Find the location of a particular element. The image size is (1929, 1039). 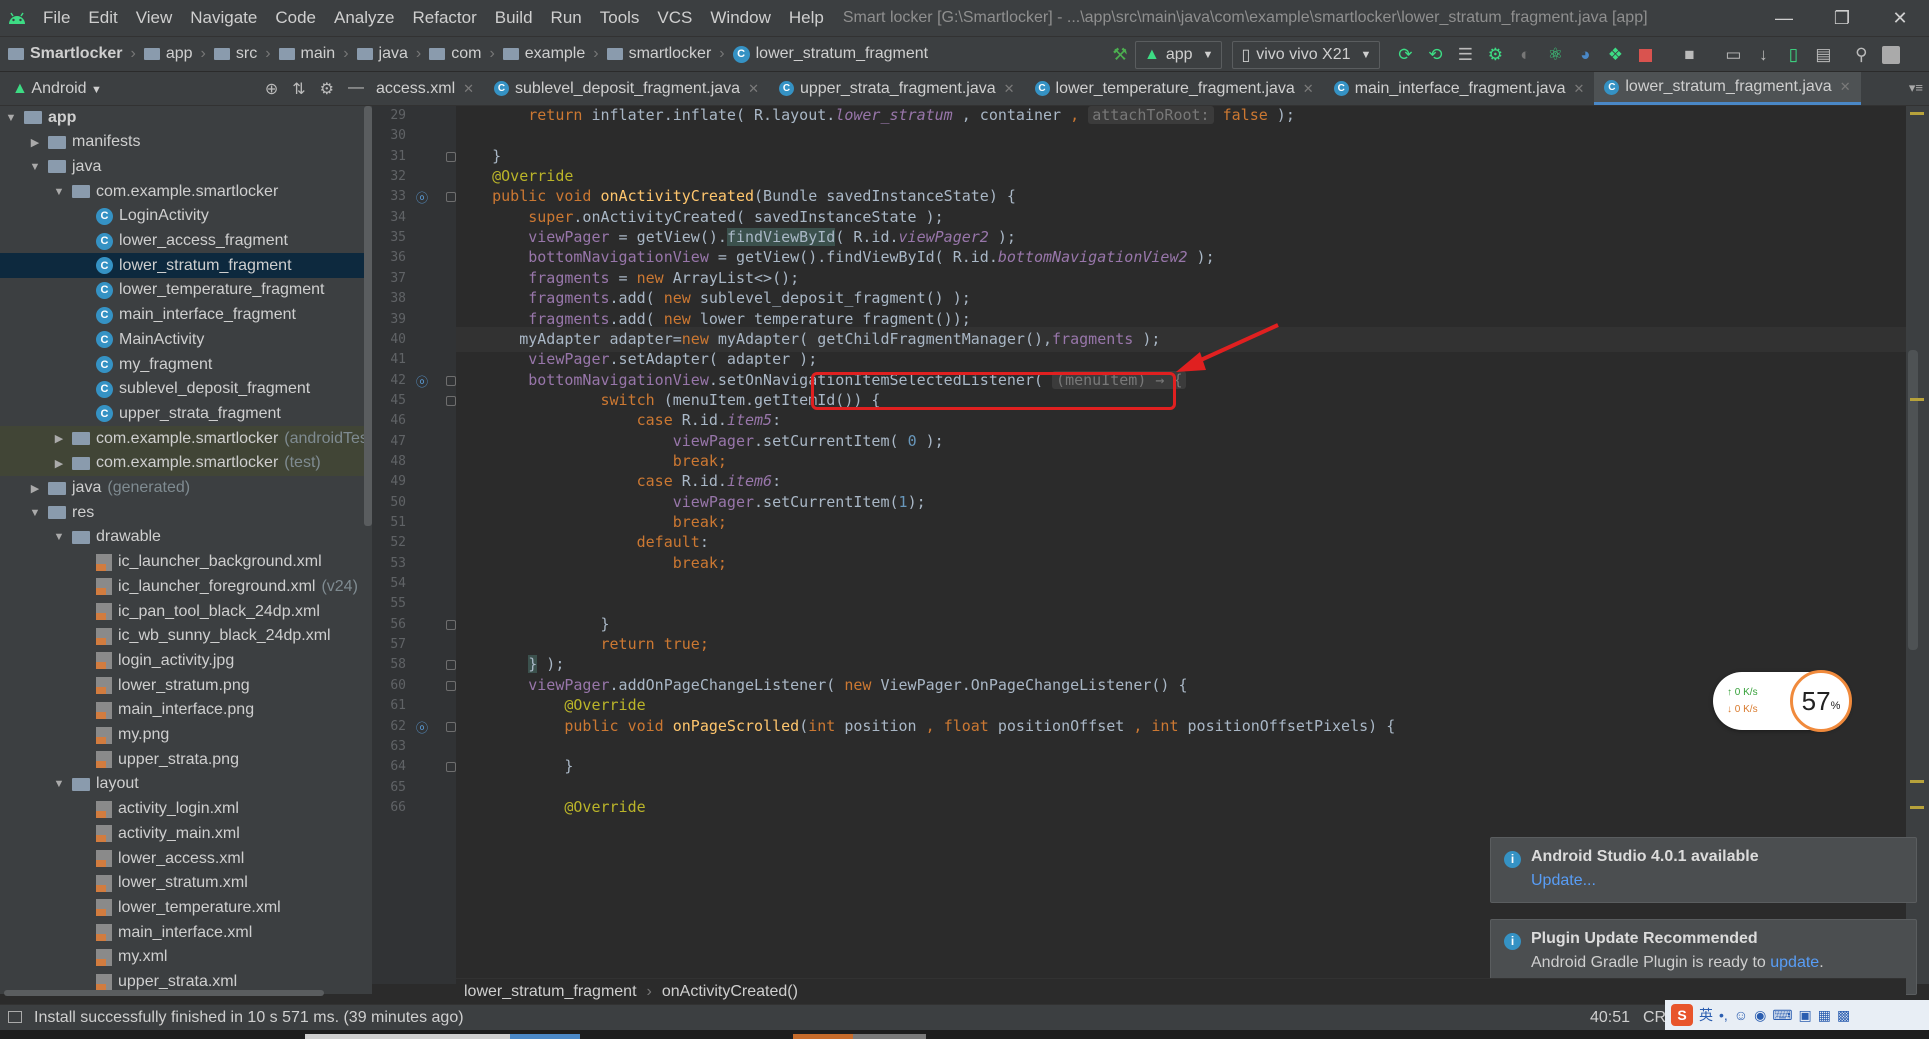

tree-item: my.xml is located at coordinates (186, 957).